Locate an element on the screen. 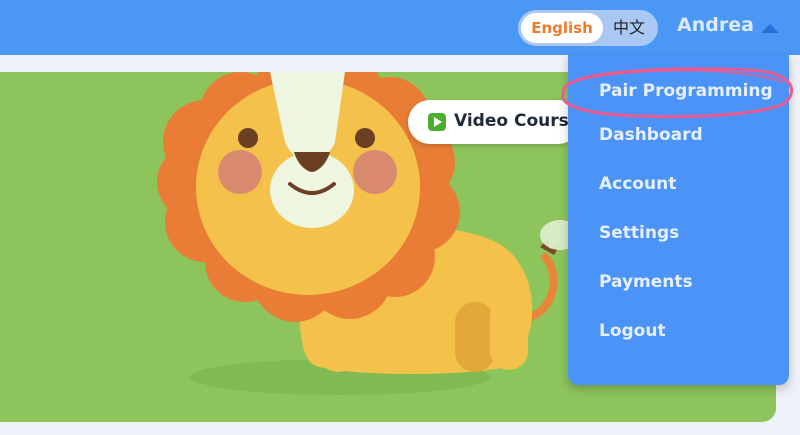 Image resolution: width=800 pixels, height=435 pixels. language-option-chinese: 中文 is located at coordinates (629, 28).